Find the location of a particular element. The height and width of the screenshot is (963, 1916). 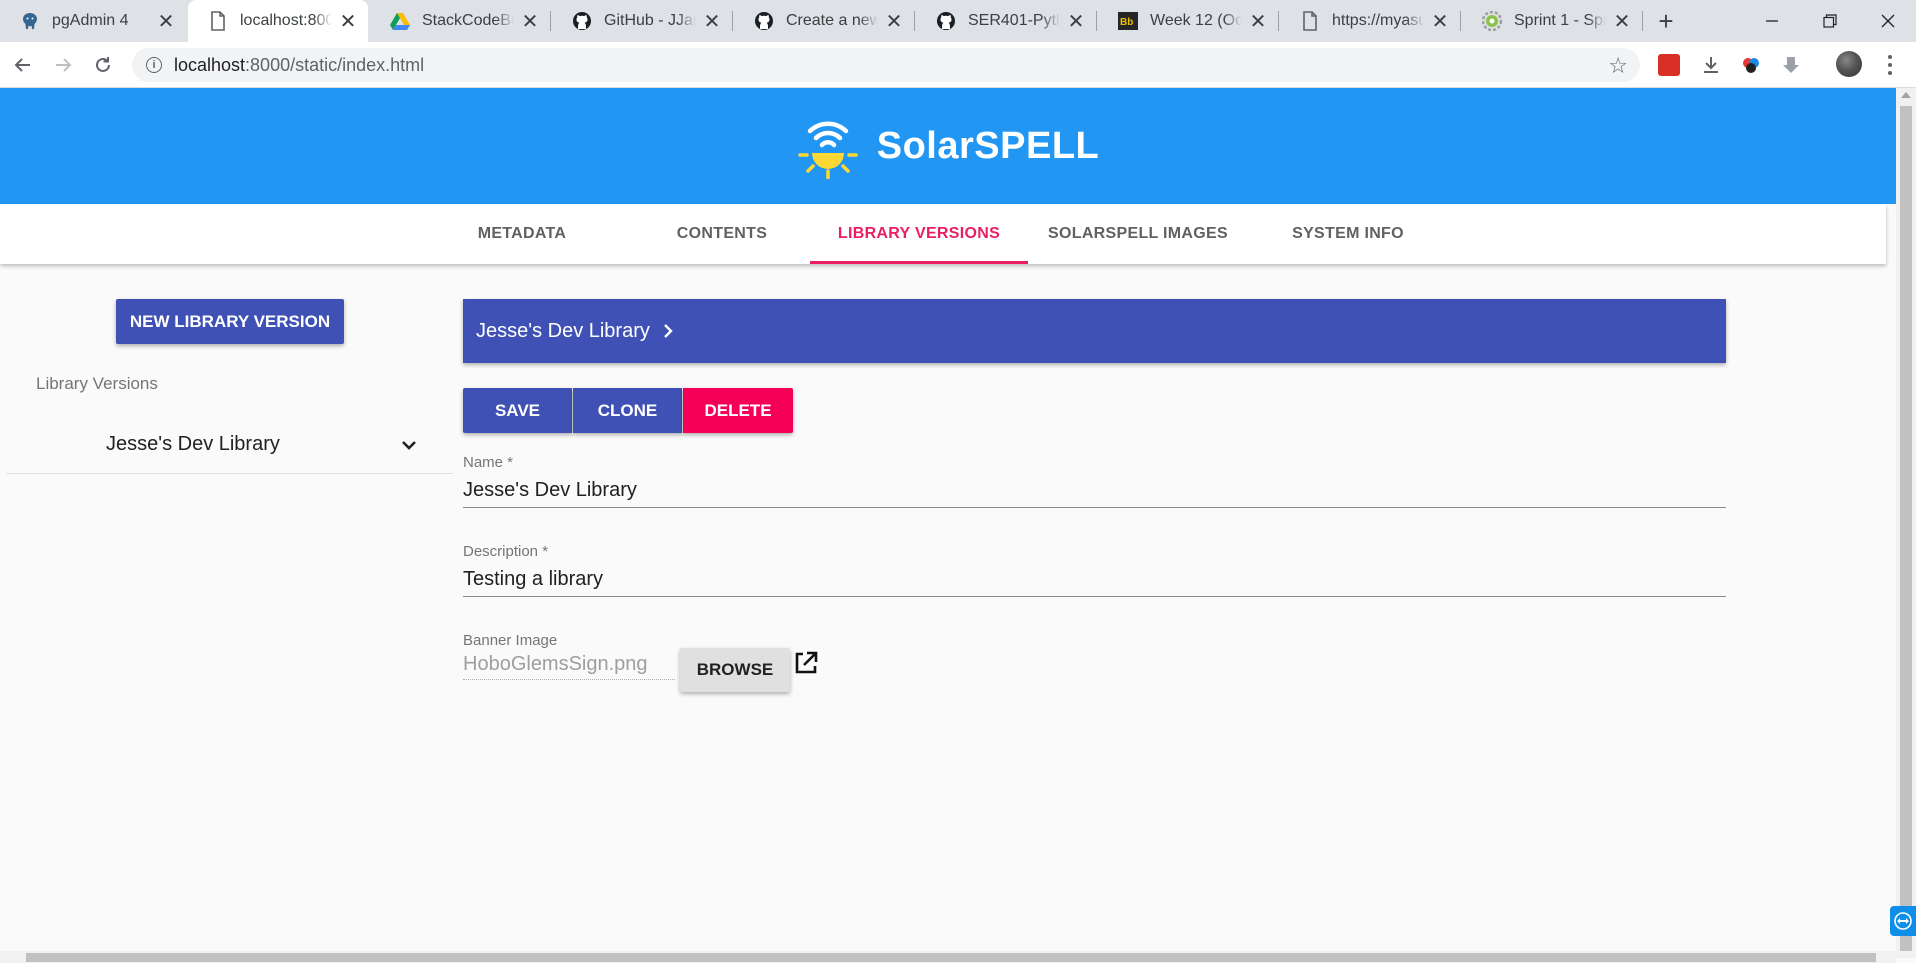

url-host: localhost is located at coordinates (210, 64).